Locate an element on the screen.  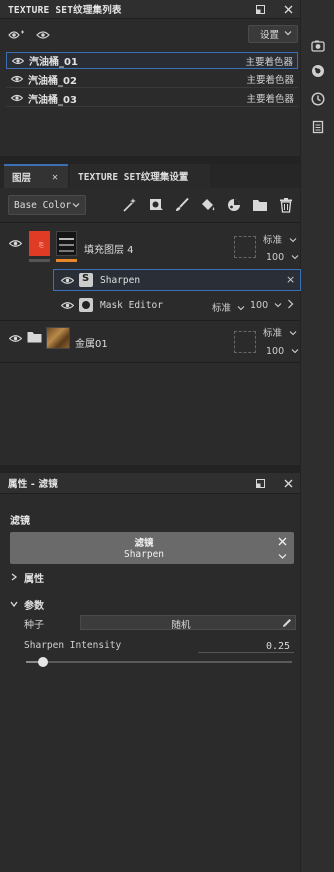
smart-material-icon is located at coordinates (234, 205).